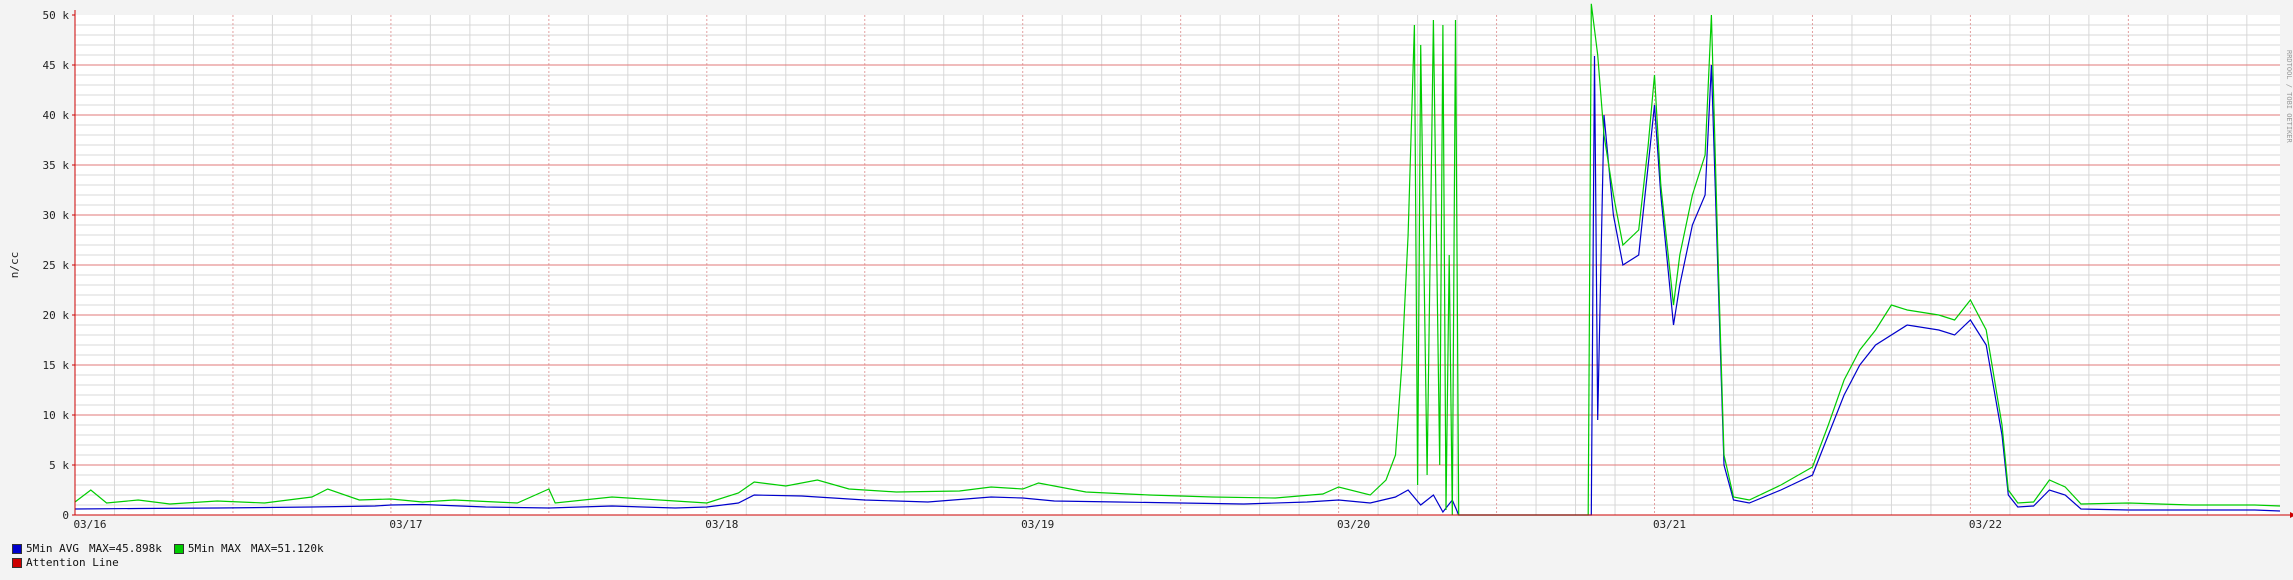 The width and height of the screenshot is (2293, 580). What do you see at coordinates (56, 315) in the screenshot?
I see `y-tick-label: 20 k` at bounding box center [56, 315].